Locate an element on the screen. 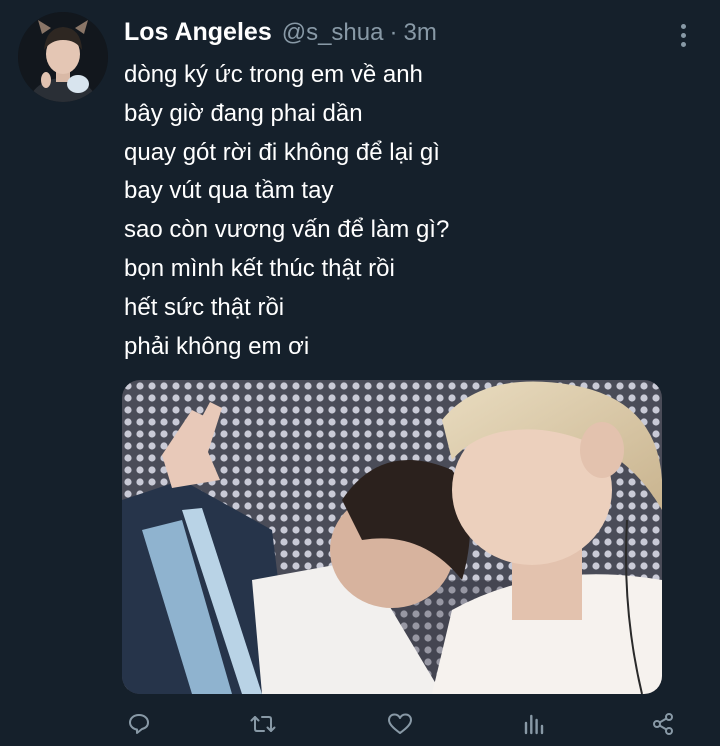 The width and height of the screenshot is (720, 746). tweet-line: bay vút qua tầm tay is located at coordinates (229, 191).